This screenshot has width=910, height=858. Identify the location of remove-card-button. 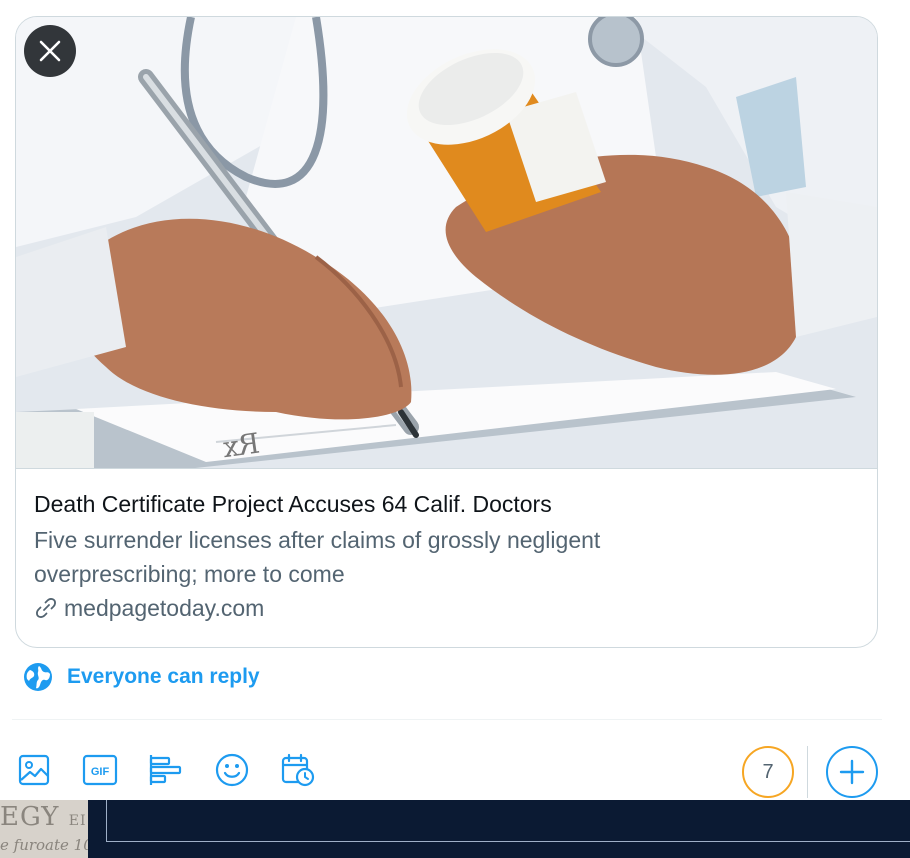
(50, 51).